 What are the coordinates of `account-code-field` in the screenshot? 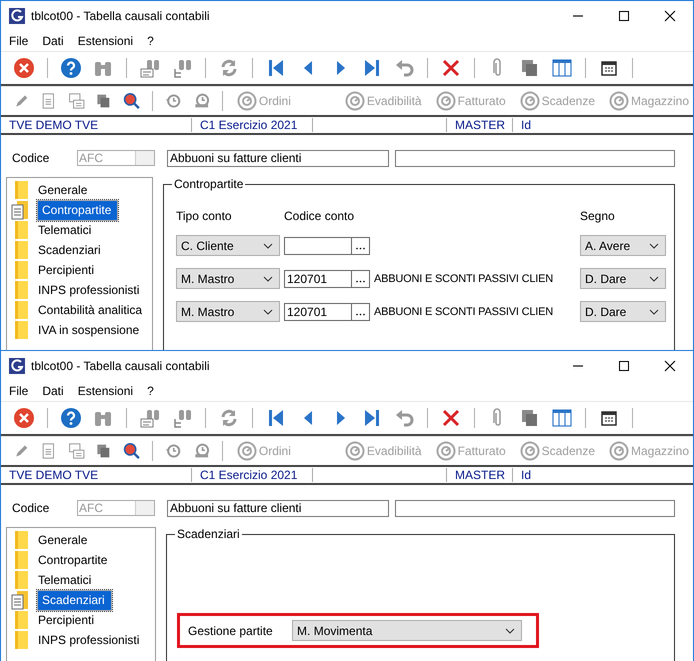 It's located at (318, 245).